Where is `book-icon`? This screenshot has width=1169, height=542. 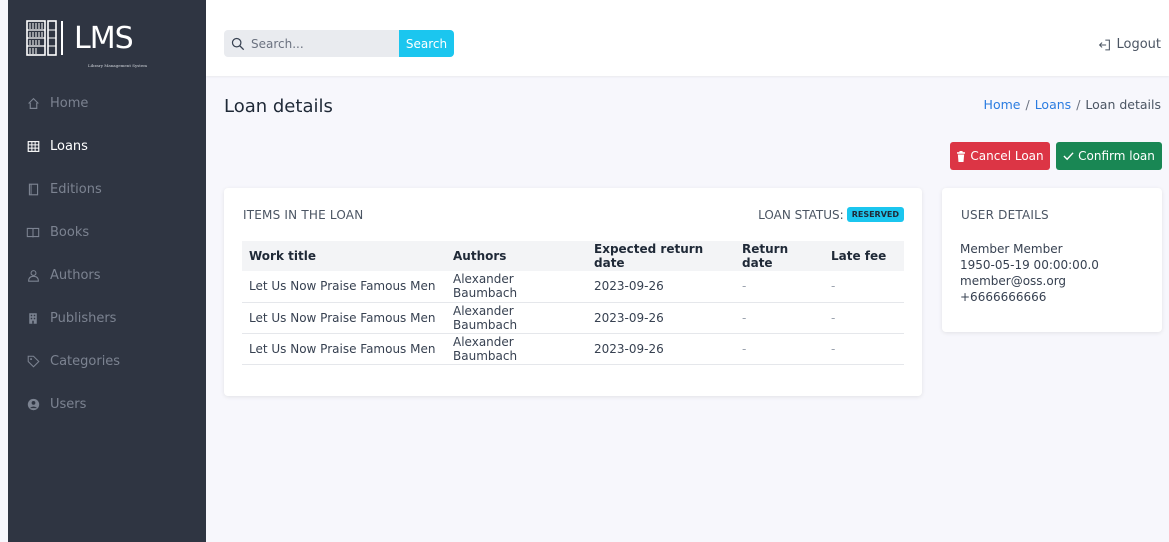
book-icon is located at coordinates (33, 233).